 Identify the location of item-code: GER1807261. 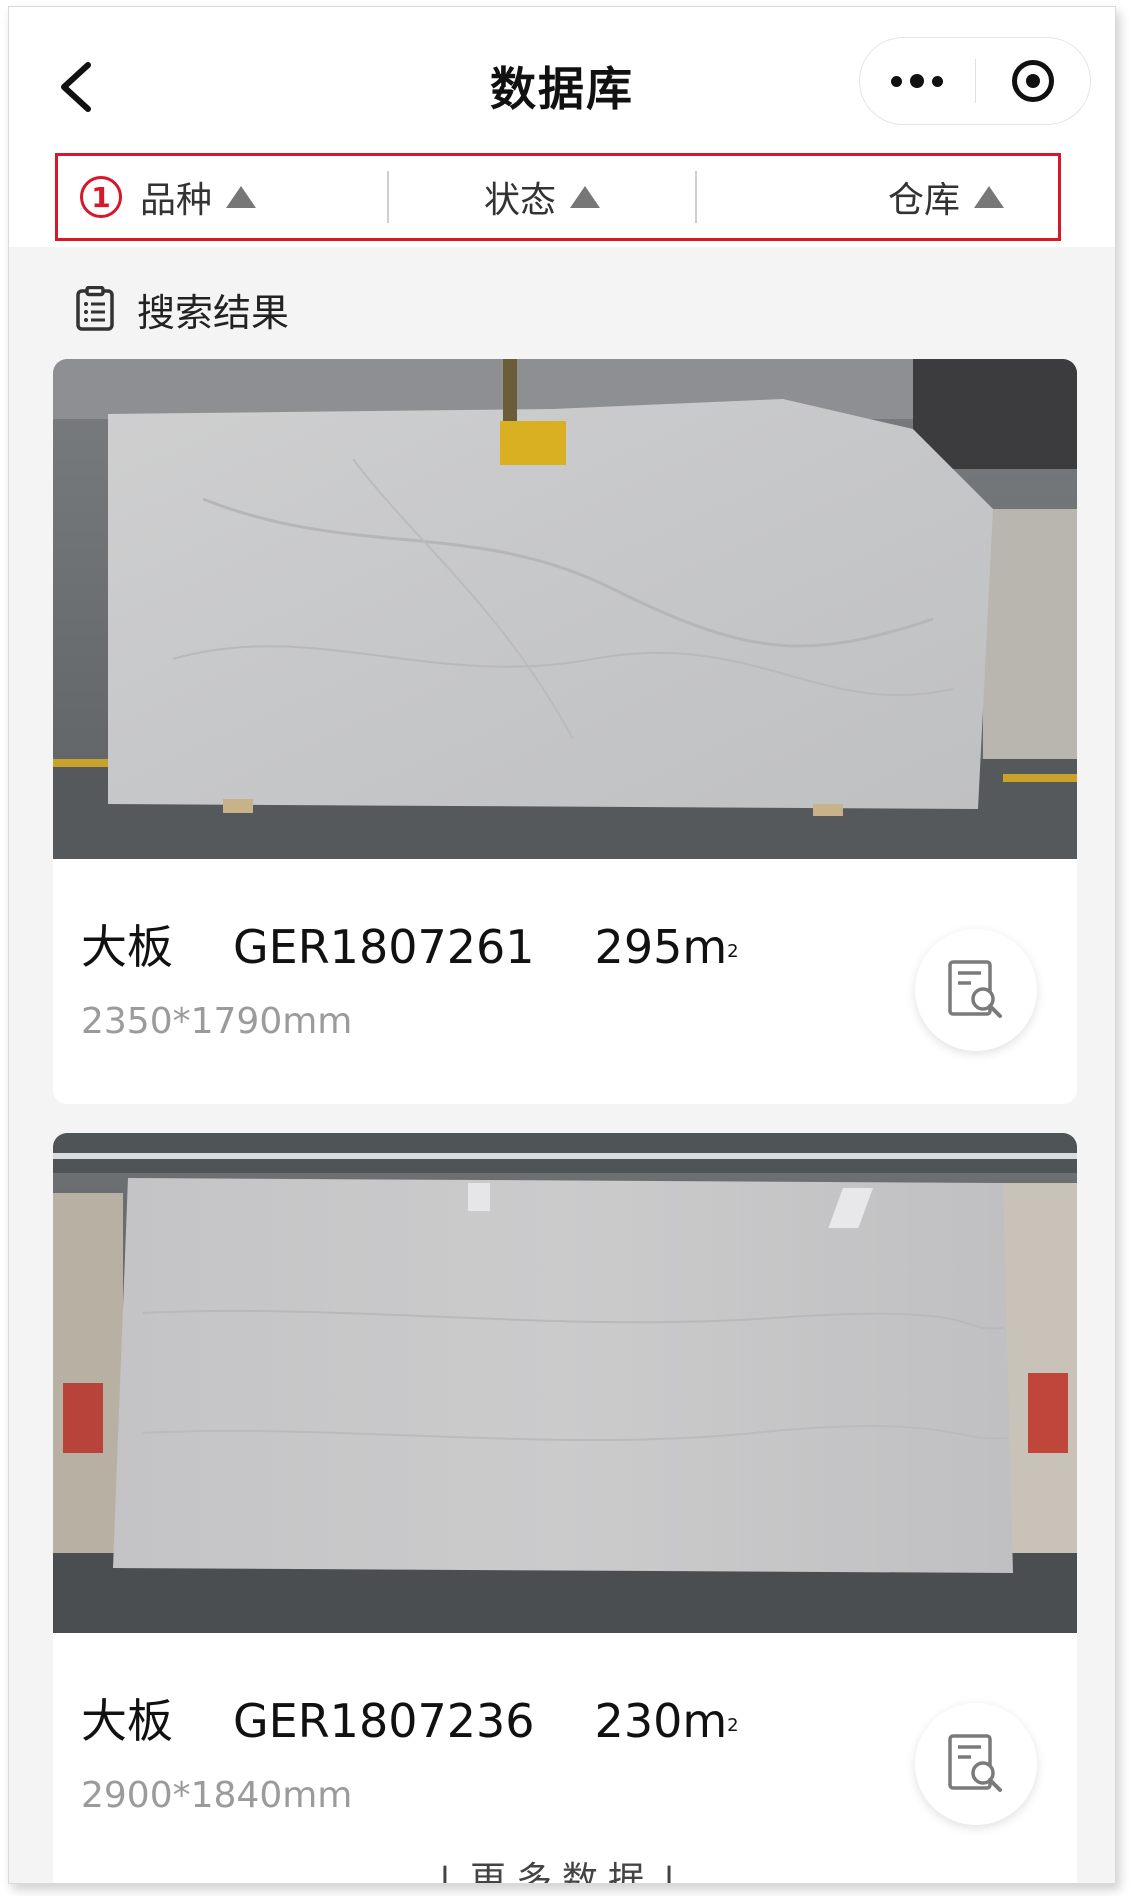
(384, 947).